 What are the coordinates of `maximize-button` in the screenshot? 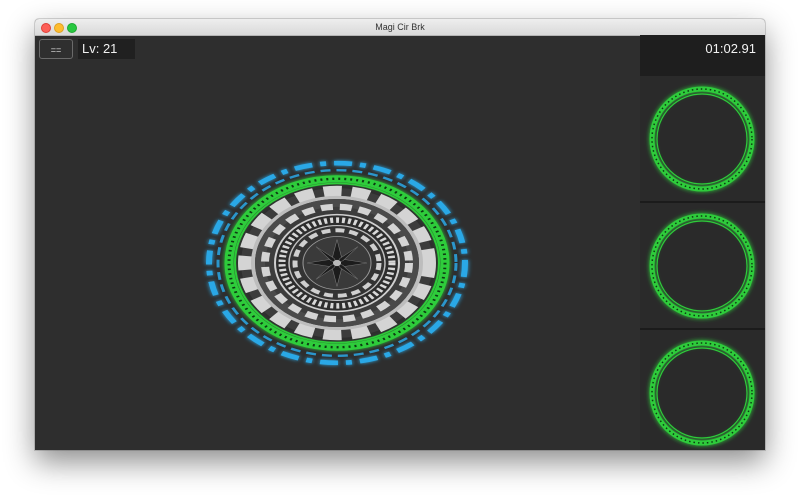 It's located at (72, 28).